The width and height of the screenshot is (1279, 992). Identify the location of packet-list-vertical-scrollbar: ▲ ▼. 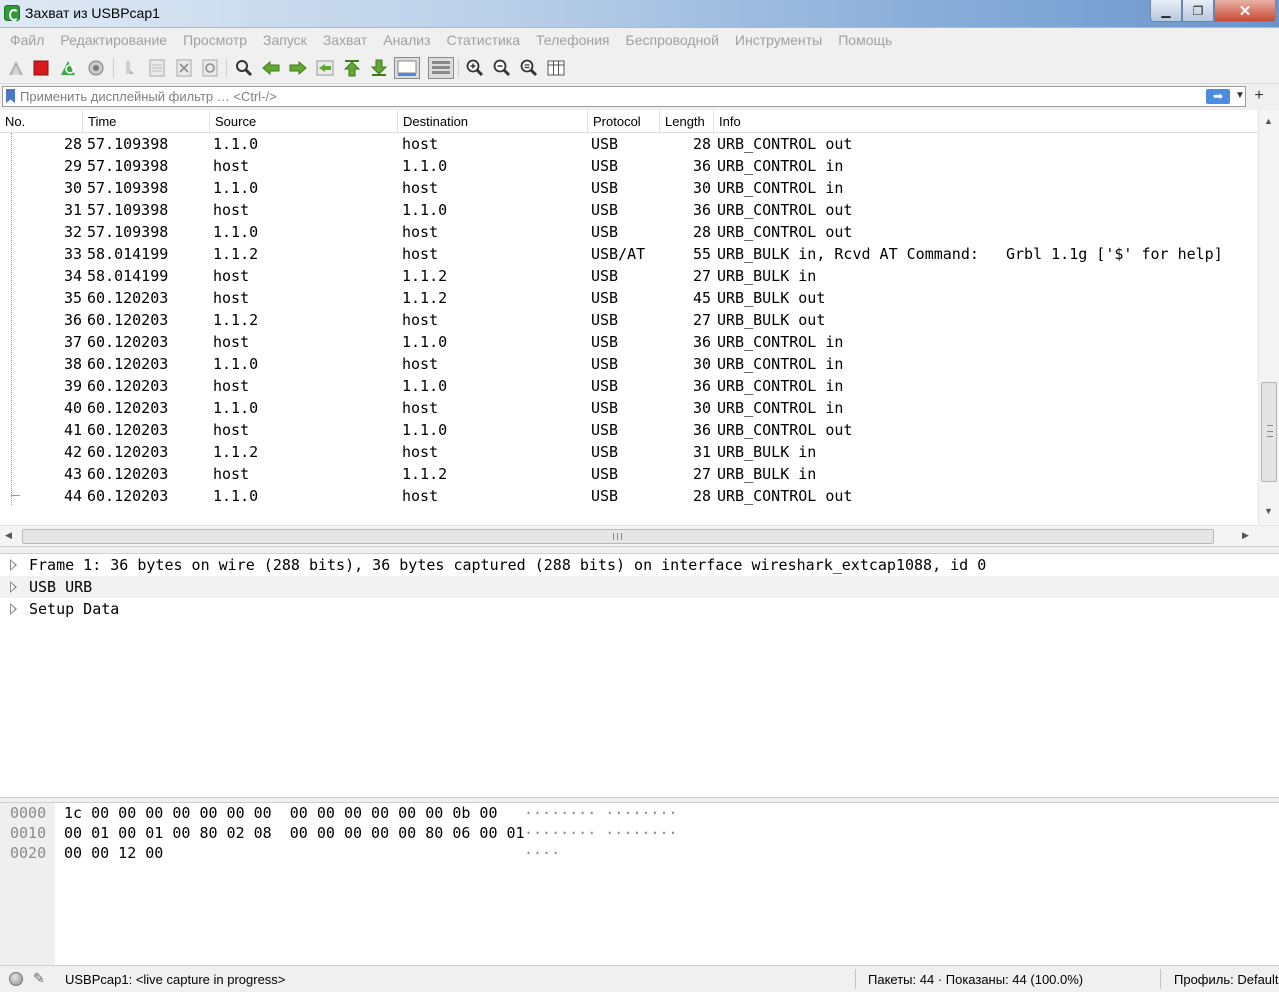
(1268, 317).